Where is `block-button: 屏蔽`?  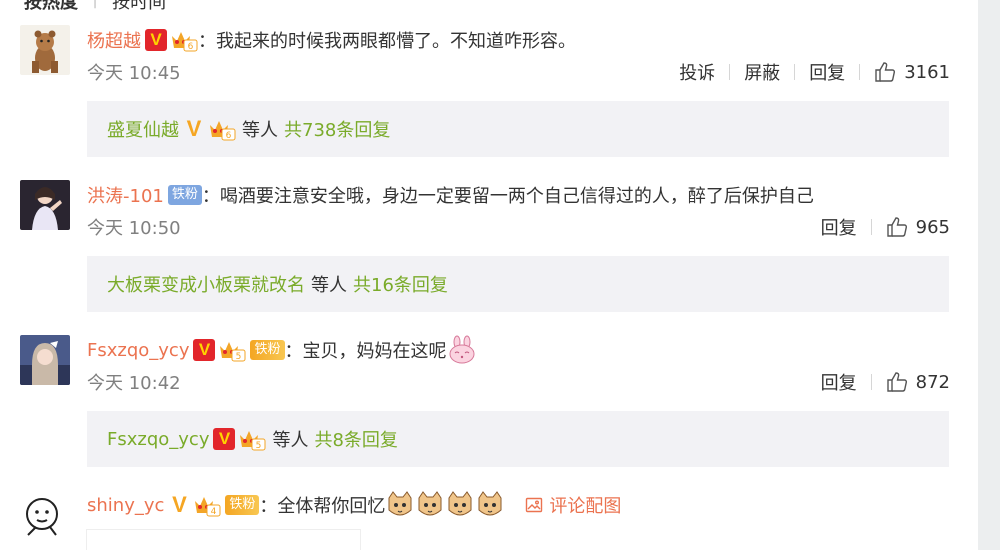
block-button: 屏蔽 is located at coordinates (762, 72).